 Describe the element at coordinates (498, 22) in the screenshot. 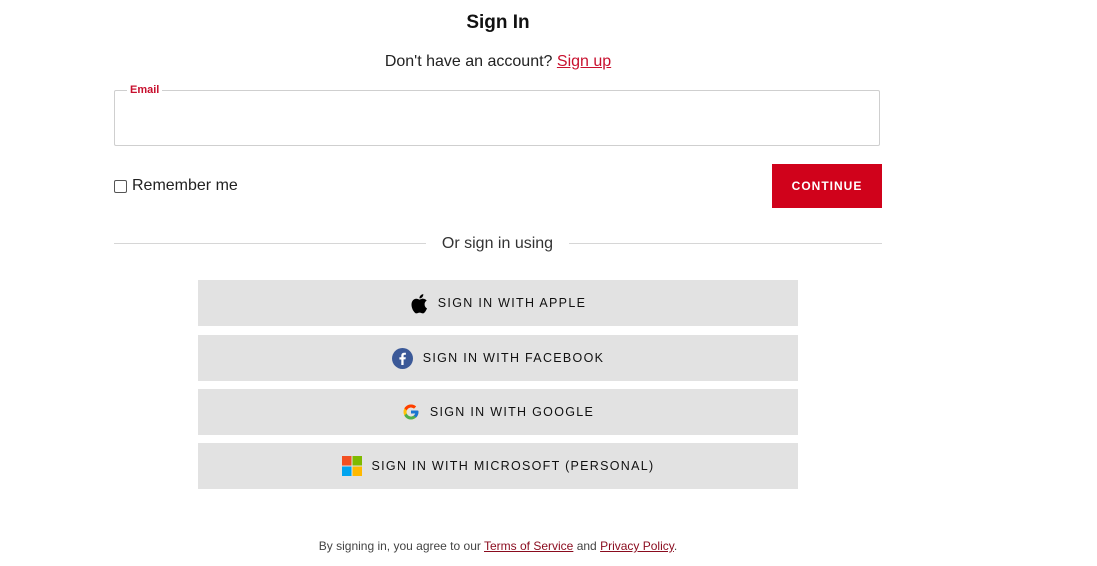

I see `page-title: Sign In` at that location.